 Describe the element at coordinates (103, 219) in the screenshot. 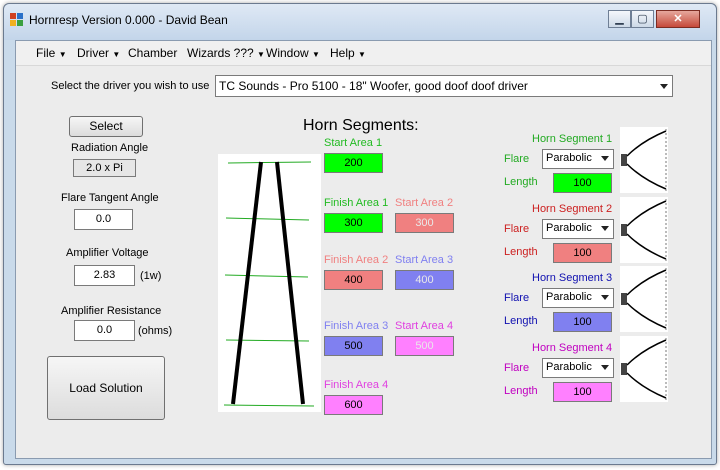

I see `flare-tangent-input: 0.0` at that location.